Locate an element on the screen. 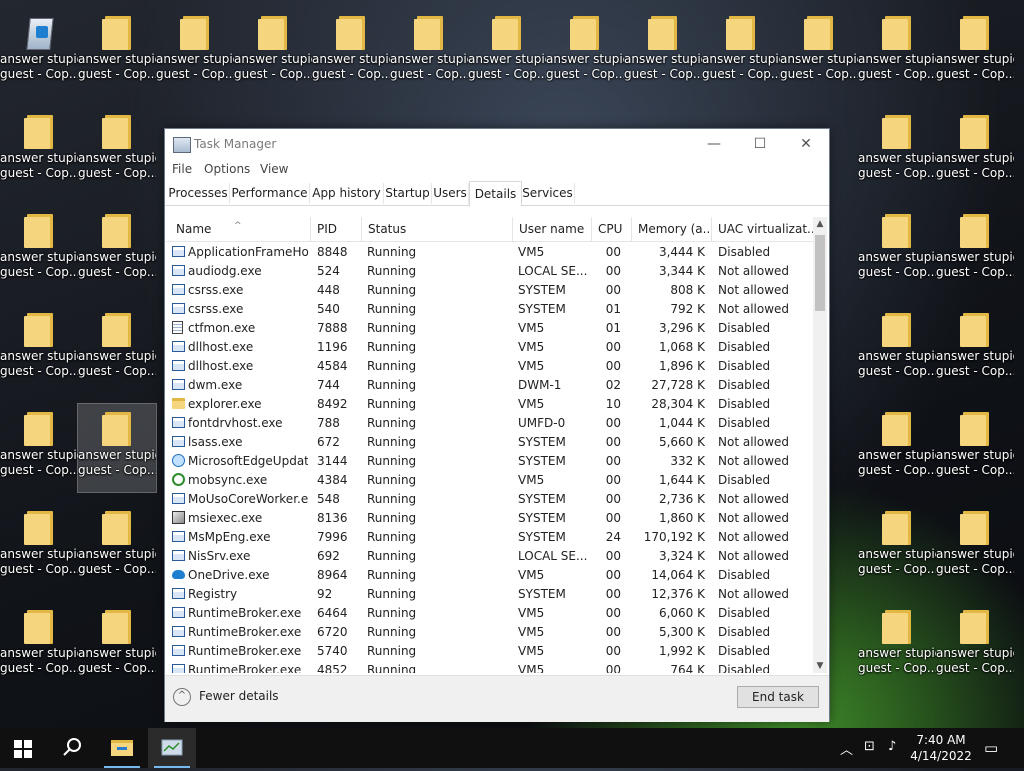  scroll-down-icon: ▼ is located at coordinates (820, 666).